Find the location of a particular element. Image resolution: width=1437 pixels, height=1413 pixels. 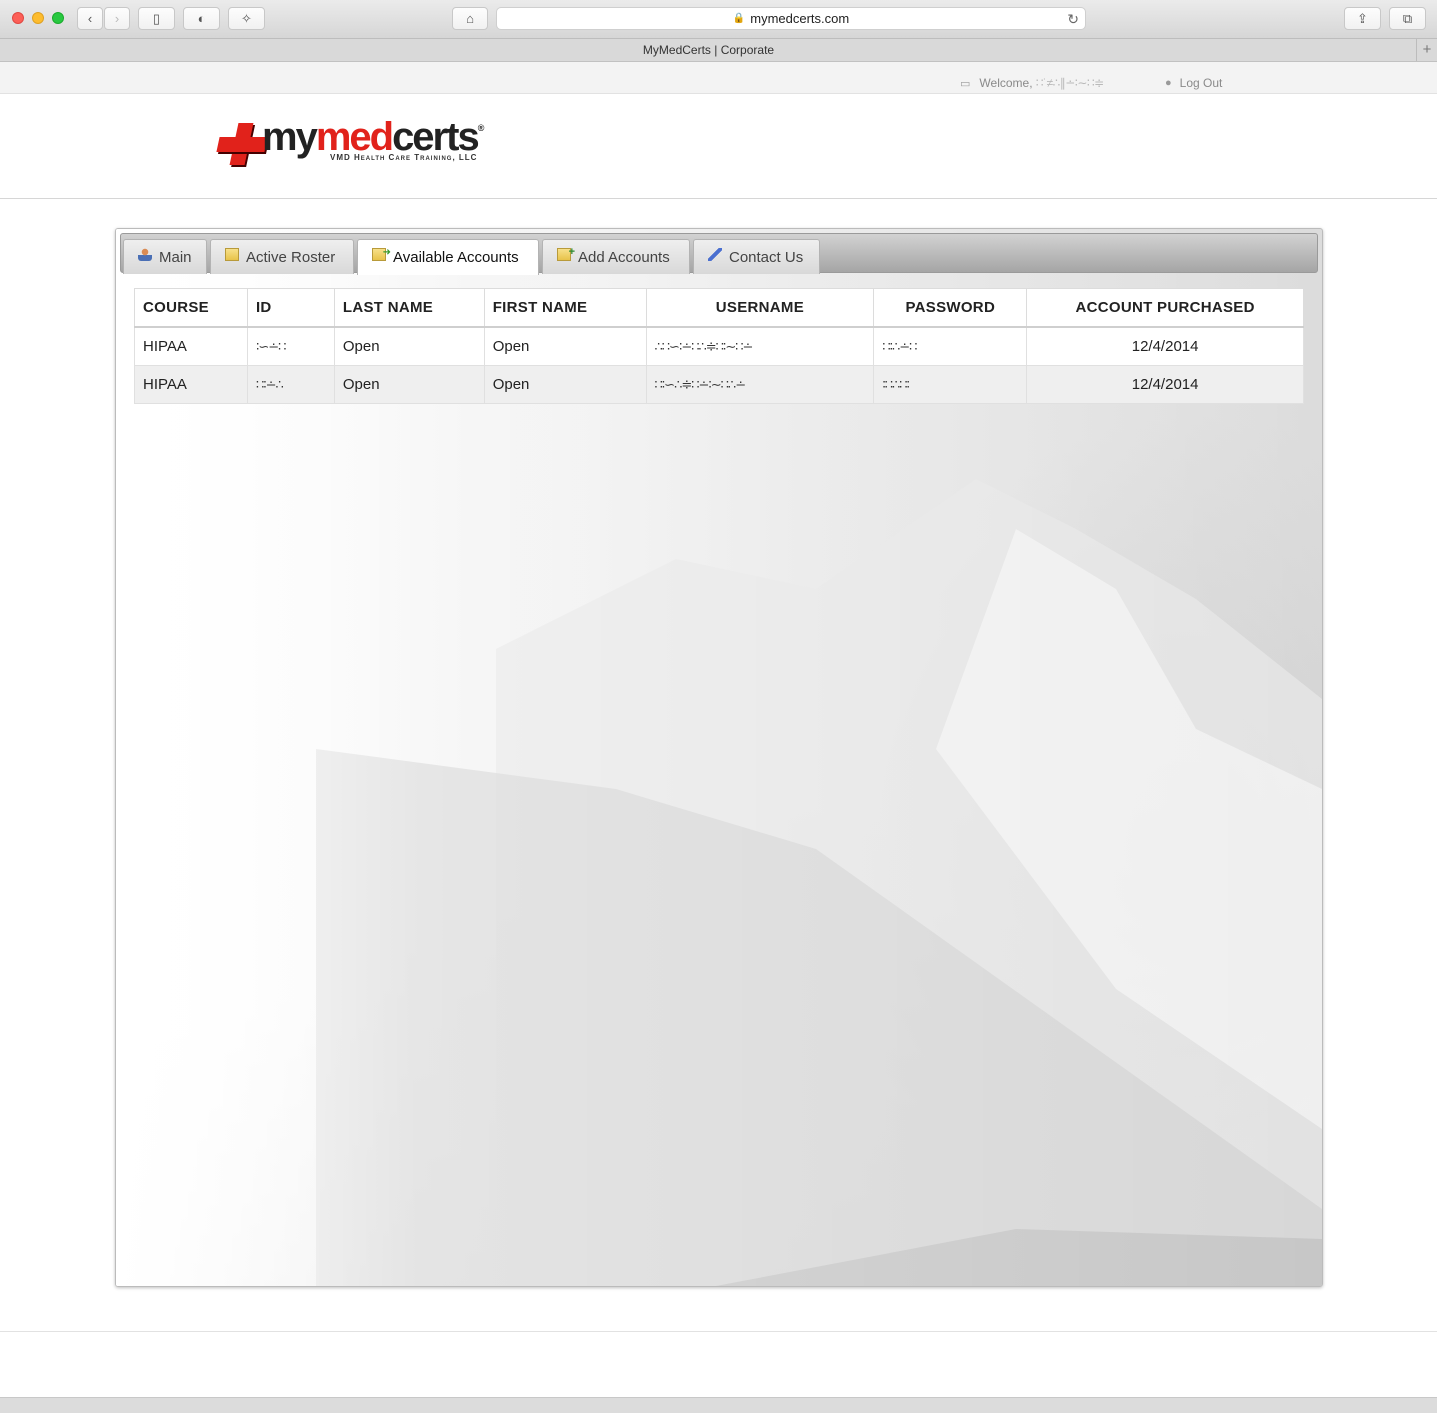

tabs-overview-button: ⧉ is located at coordinates (1407, 18).